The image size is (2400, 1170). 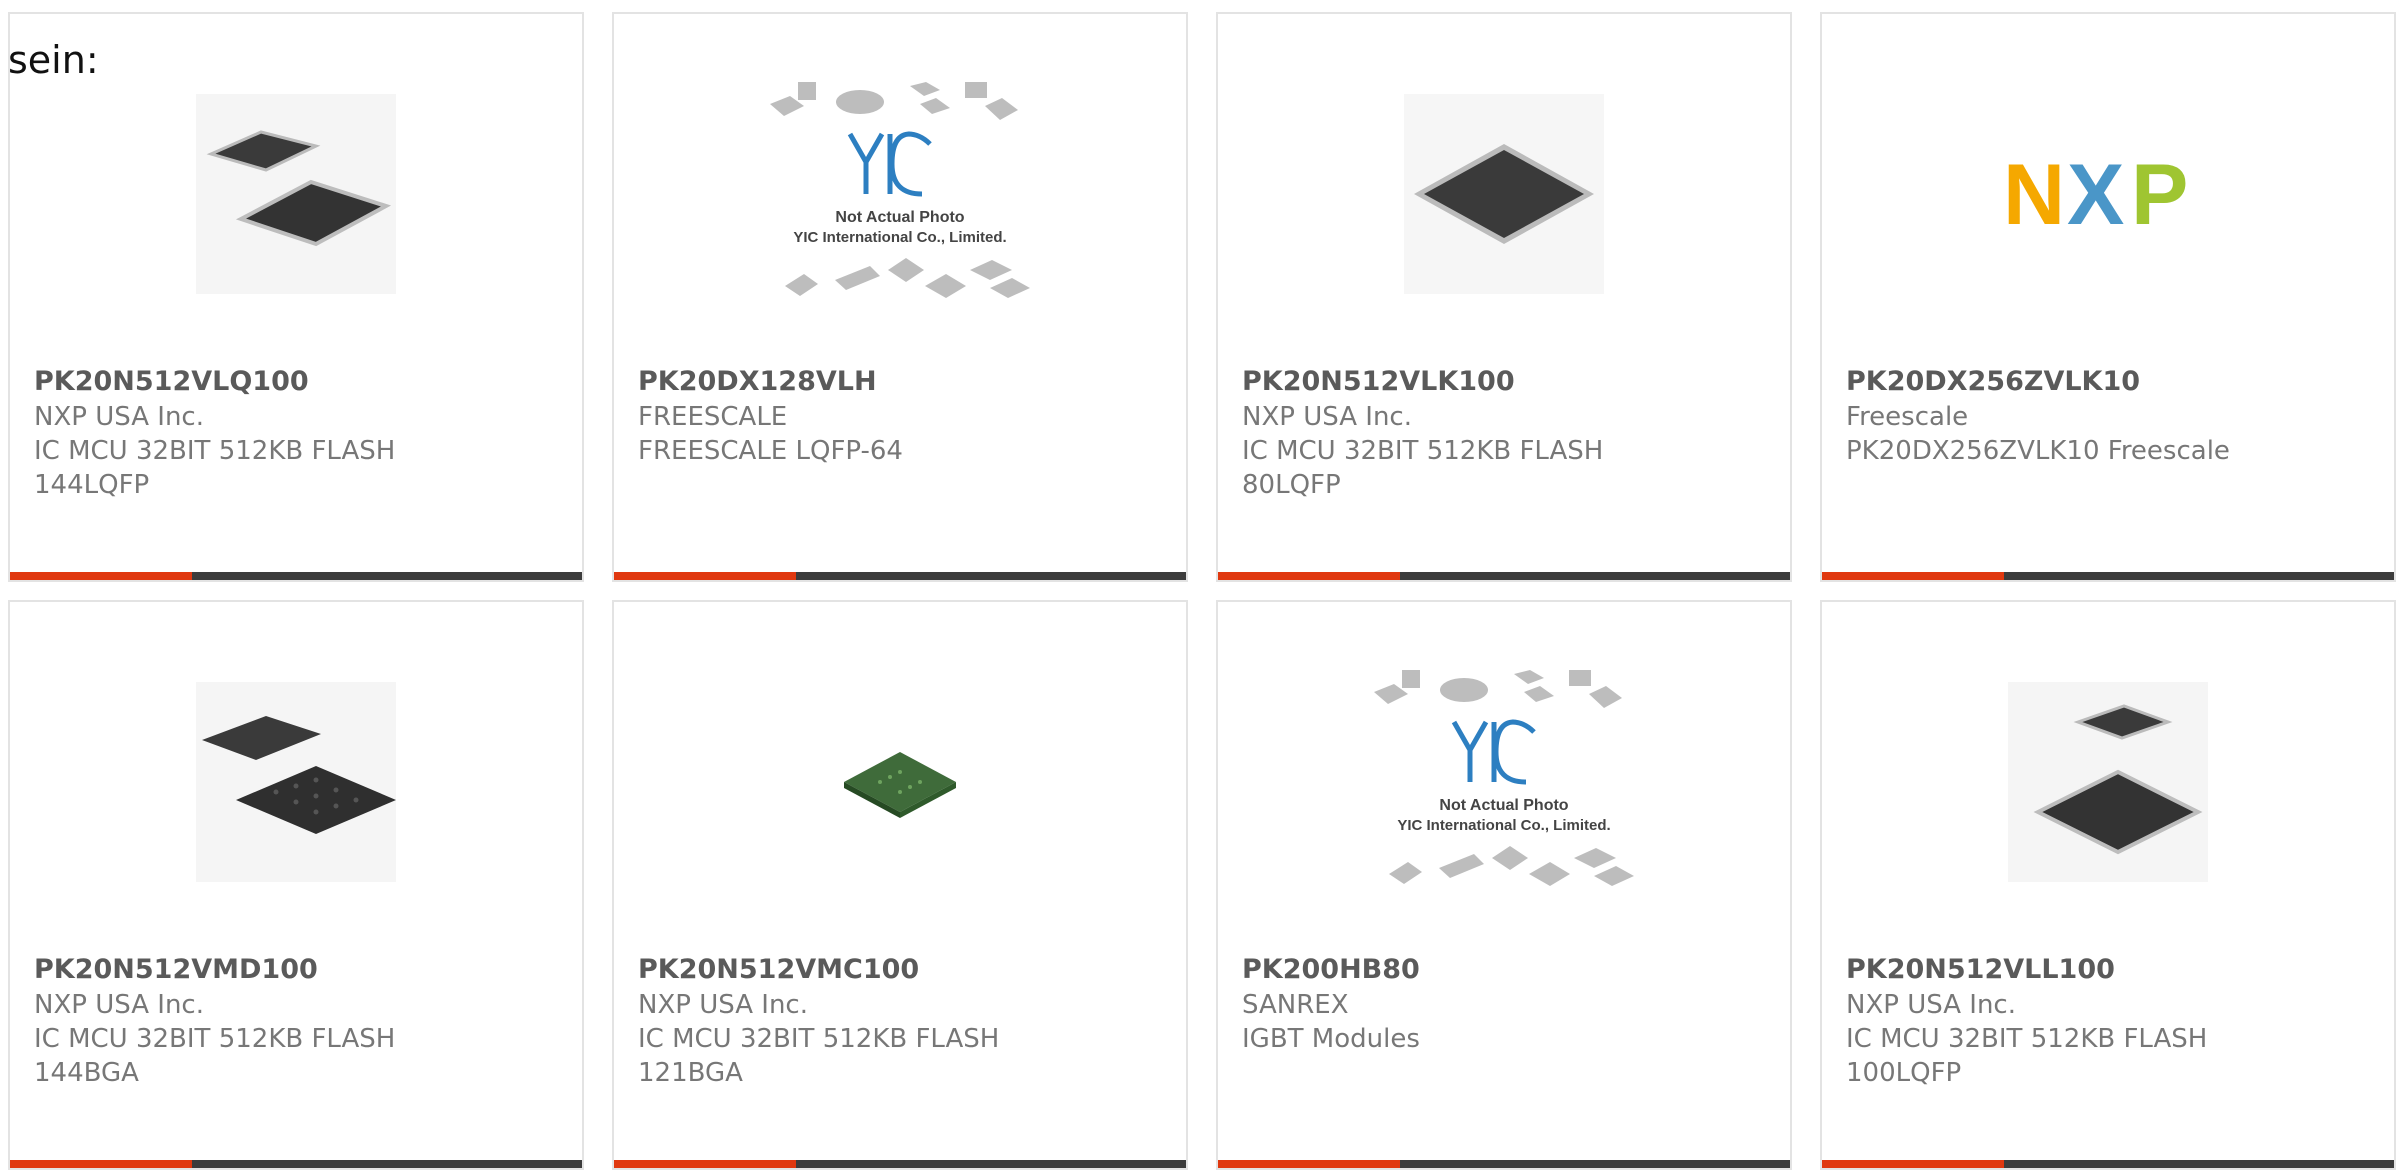 What do you see at coordinates (1904, 1073) in the screenshot?
I see `package: 100LQFP` at bounding box center [1904, 1073].